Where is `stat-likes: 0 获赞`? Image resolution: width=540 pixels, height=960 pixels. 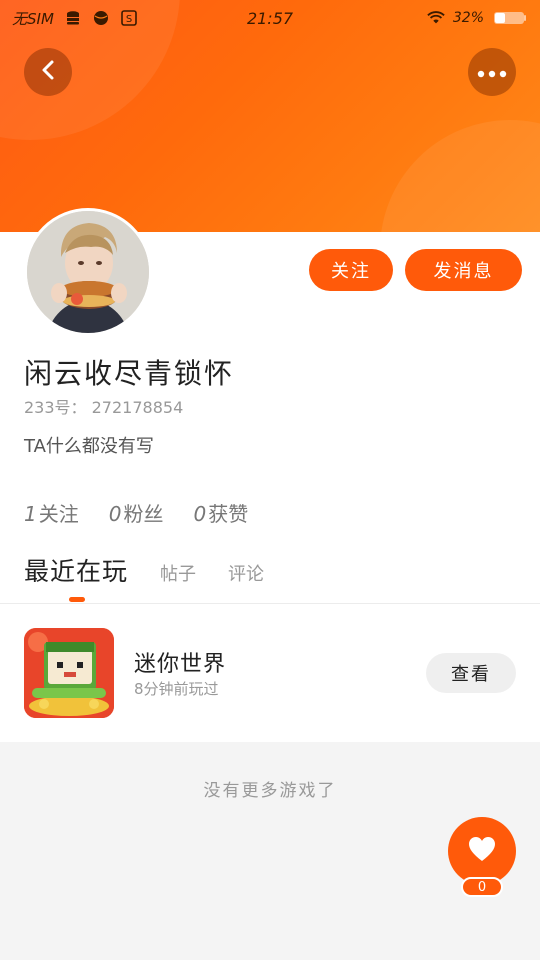 stat-likes: 0 获赞 is located at coordinates (220, 512).